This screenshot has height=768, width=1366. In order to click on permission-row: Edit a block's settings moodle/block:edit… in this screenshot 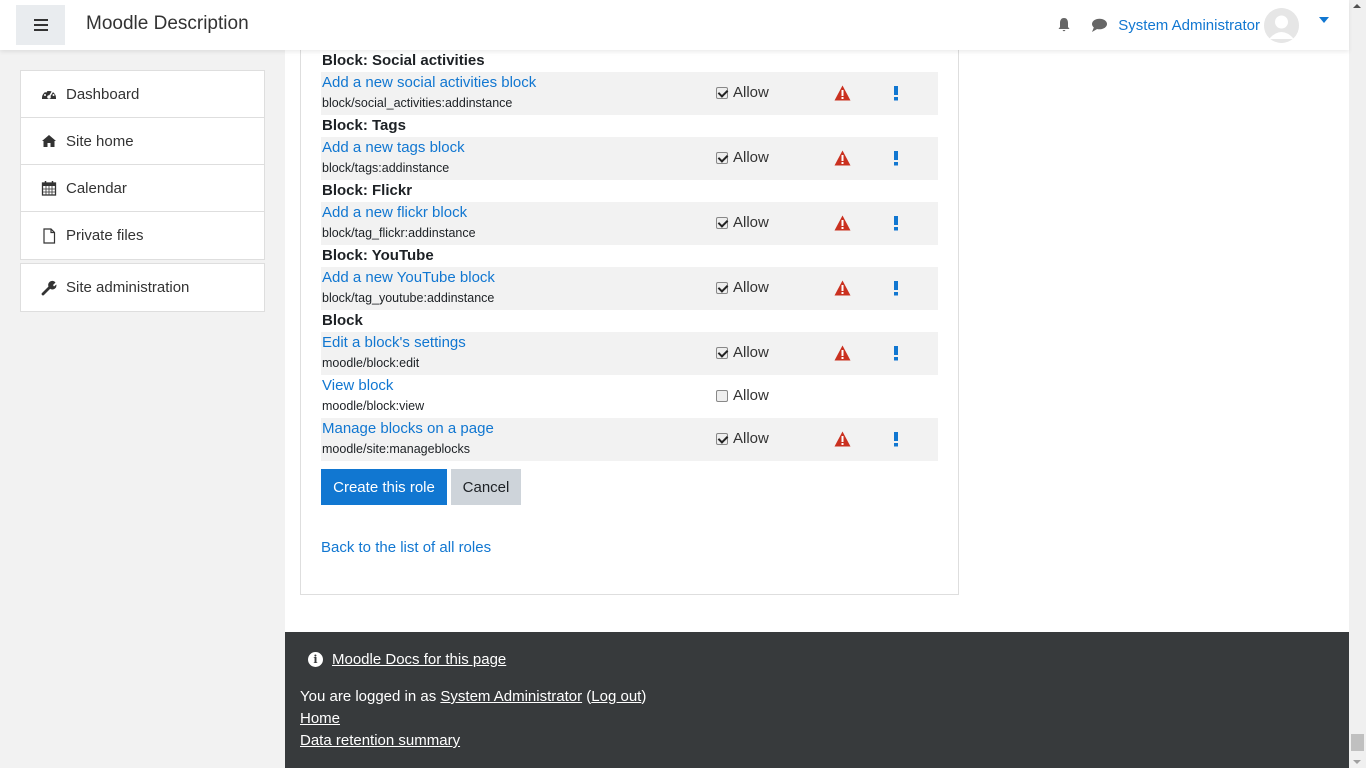, I will do `click(629, 353)`.